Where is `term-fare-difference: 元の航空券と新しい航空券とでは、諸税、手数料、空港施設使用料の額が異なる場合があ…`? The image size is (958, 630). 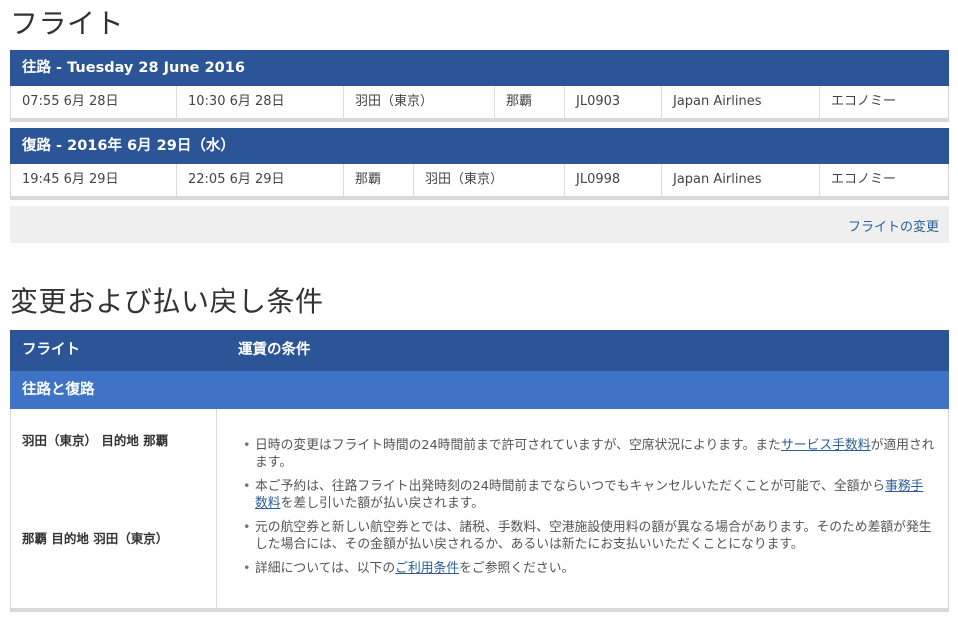
term-fare-difference: 元の航空券と新しい航空券とでは、諸税、手数料、空港施設使用料の額が異なる場合があ… is located at coordinates (589, 536).